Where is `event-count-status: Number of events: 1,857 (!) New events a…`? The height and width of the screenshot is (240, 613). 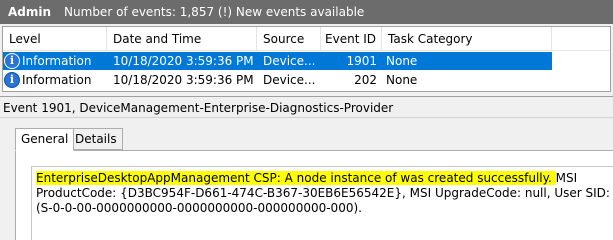 event-count-status: Number of events: 1,857 (!) New events a… is located at coordinates (214, 12).